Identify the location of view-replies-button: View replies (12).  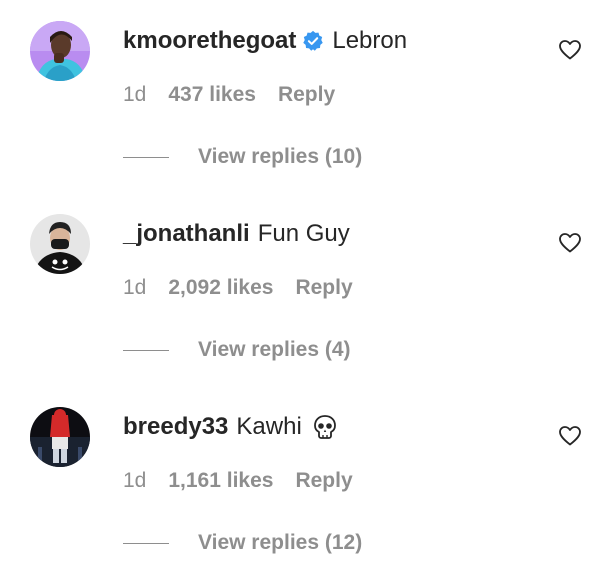
(242, 543).